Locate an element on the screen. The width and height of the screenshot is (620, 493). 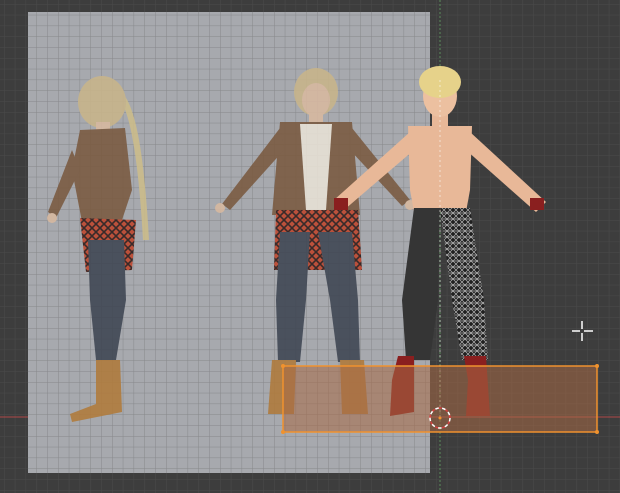
selection-fill is located at coordinates (440, 399).